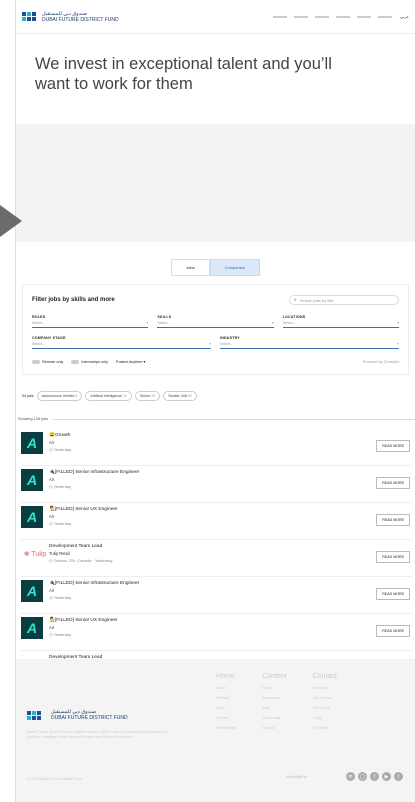  Describe the element at coordinates (234, 267) in the screenshot. I see `tab-companies: Companies` at that location.